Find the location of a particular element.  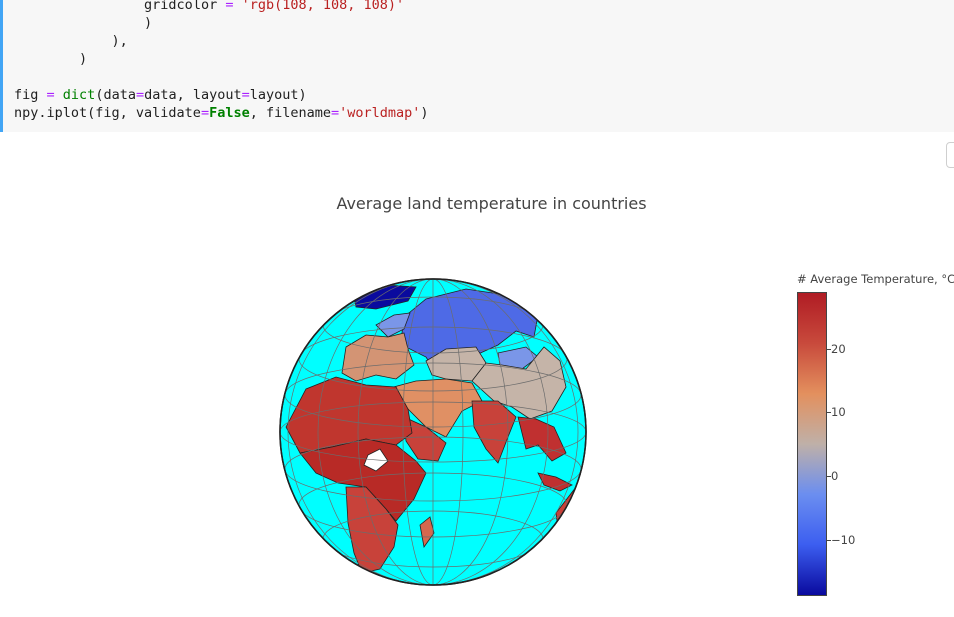

colorbar-tick-label: 20 is located at coordinates (838, 349).